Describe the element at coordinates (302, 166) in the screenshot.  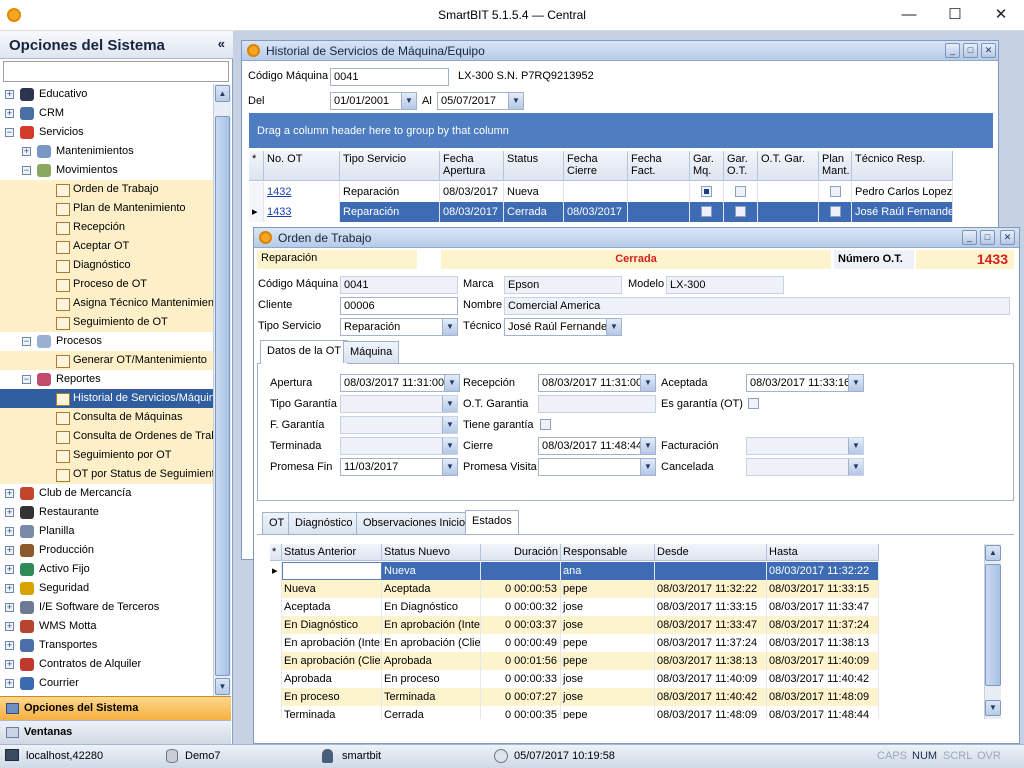
I see `grid-column-header: No. OT` at that location.